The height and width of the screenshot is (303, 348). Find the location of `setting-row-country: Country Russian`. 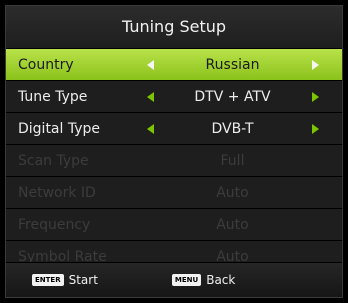

setting-row-country: Country Russian is located at coordinates (174, 65).